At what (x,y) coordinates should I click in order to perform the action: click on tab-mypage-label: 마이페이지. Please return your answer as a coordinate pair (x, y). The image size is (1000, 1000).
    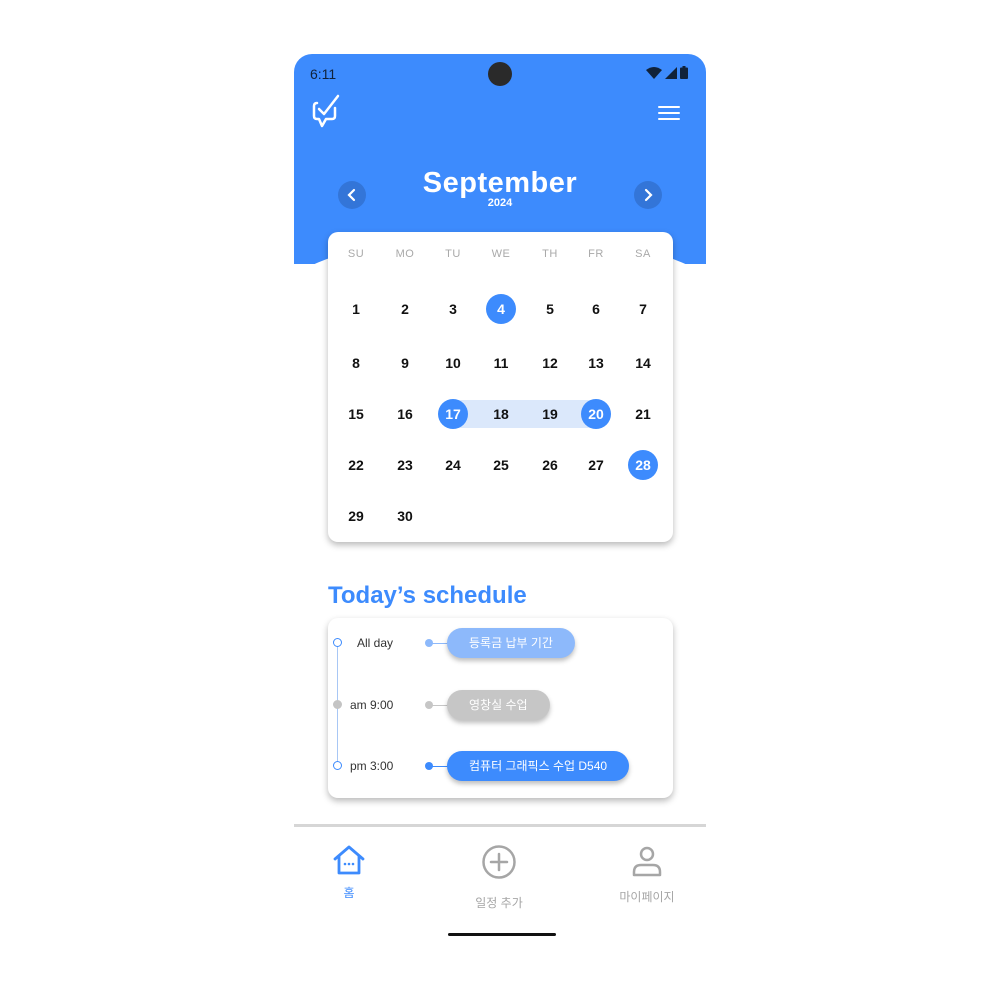
    Looking at the image, I should click on (647, 897).